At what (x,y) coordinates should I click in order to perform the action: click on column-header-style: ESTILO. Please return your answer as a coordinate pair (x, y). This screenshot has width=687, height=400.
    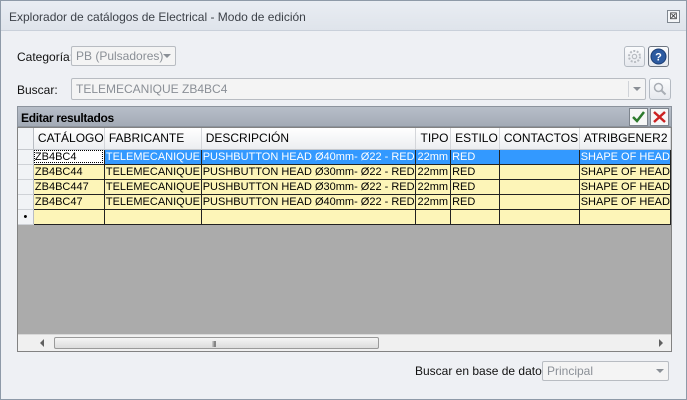
    Looking at the image, I should click on (475, 139).